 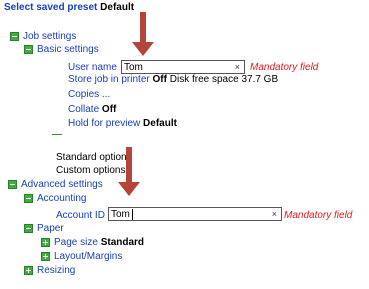 What do you see at coordinates (109, 109) in the screenshot?
I see `collate-value: Off` at bounding box center [109, 109].